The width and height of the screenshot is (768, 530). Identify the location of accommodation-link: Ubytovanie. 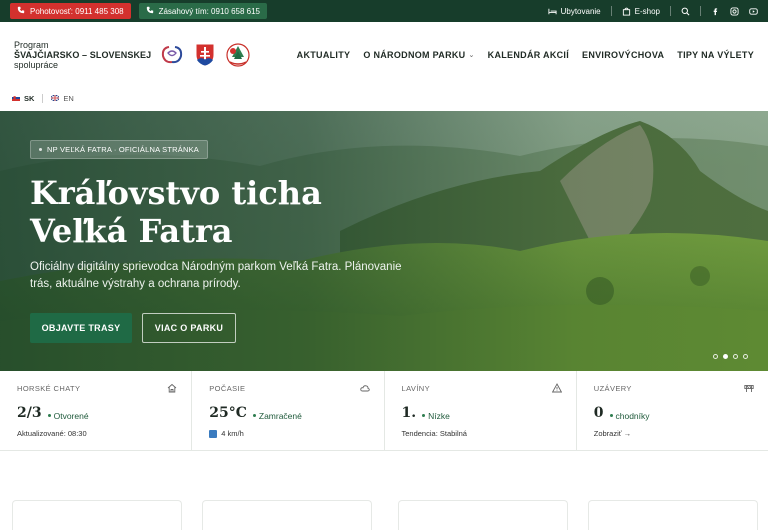
(574, 11).